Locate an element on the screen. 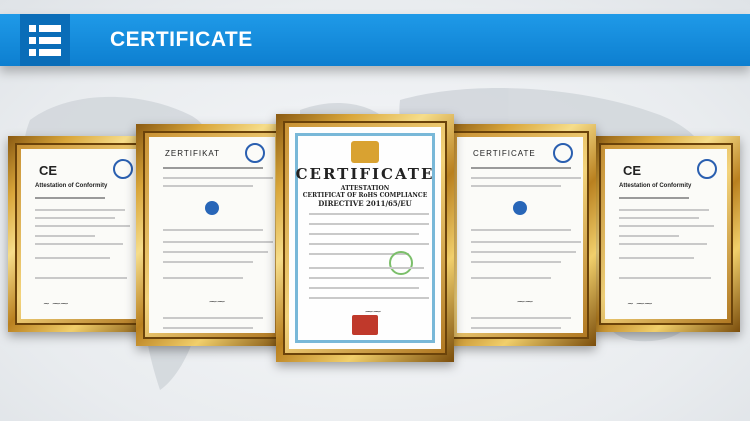  certificate-subtitle-2: CERTIFICAT OF RoHS COMPLIANCE is located at coordinates (365, 195).